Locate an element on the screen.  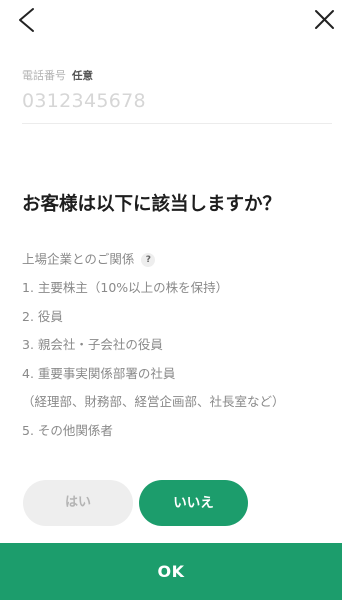
chevron-left-icon is located at coordinates (26, 20).